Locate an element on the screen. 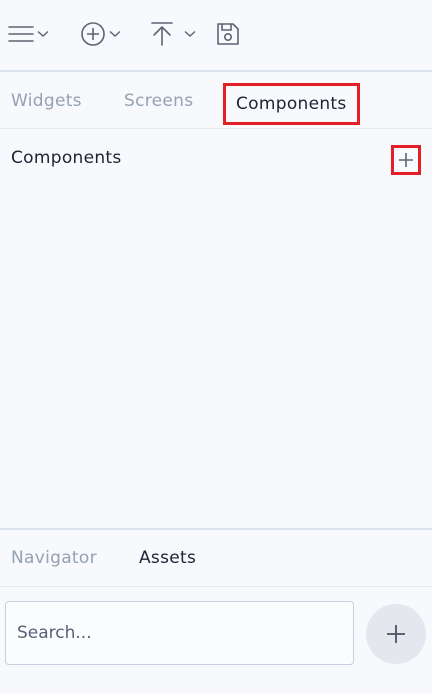  top-toolbar is located at coordinates (216, 35).